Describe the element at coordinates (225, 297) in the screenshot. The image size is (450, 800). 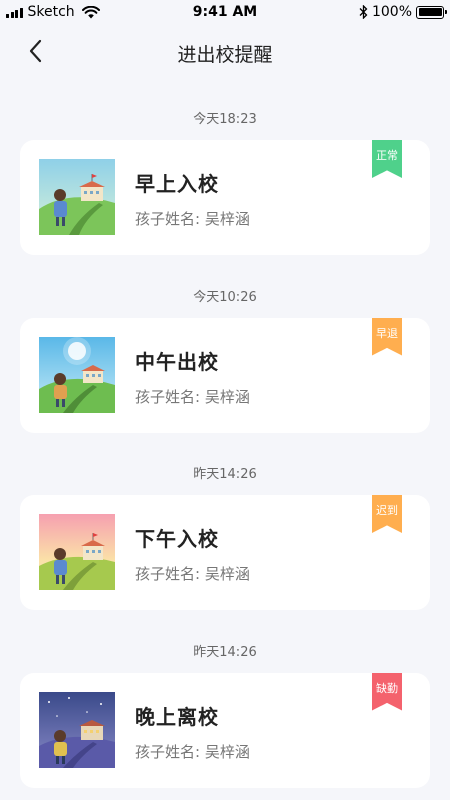
I see `time-label: 今天10:26` at that location.